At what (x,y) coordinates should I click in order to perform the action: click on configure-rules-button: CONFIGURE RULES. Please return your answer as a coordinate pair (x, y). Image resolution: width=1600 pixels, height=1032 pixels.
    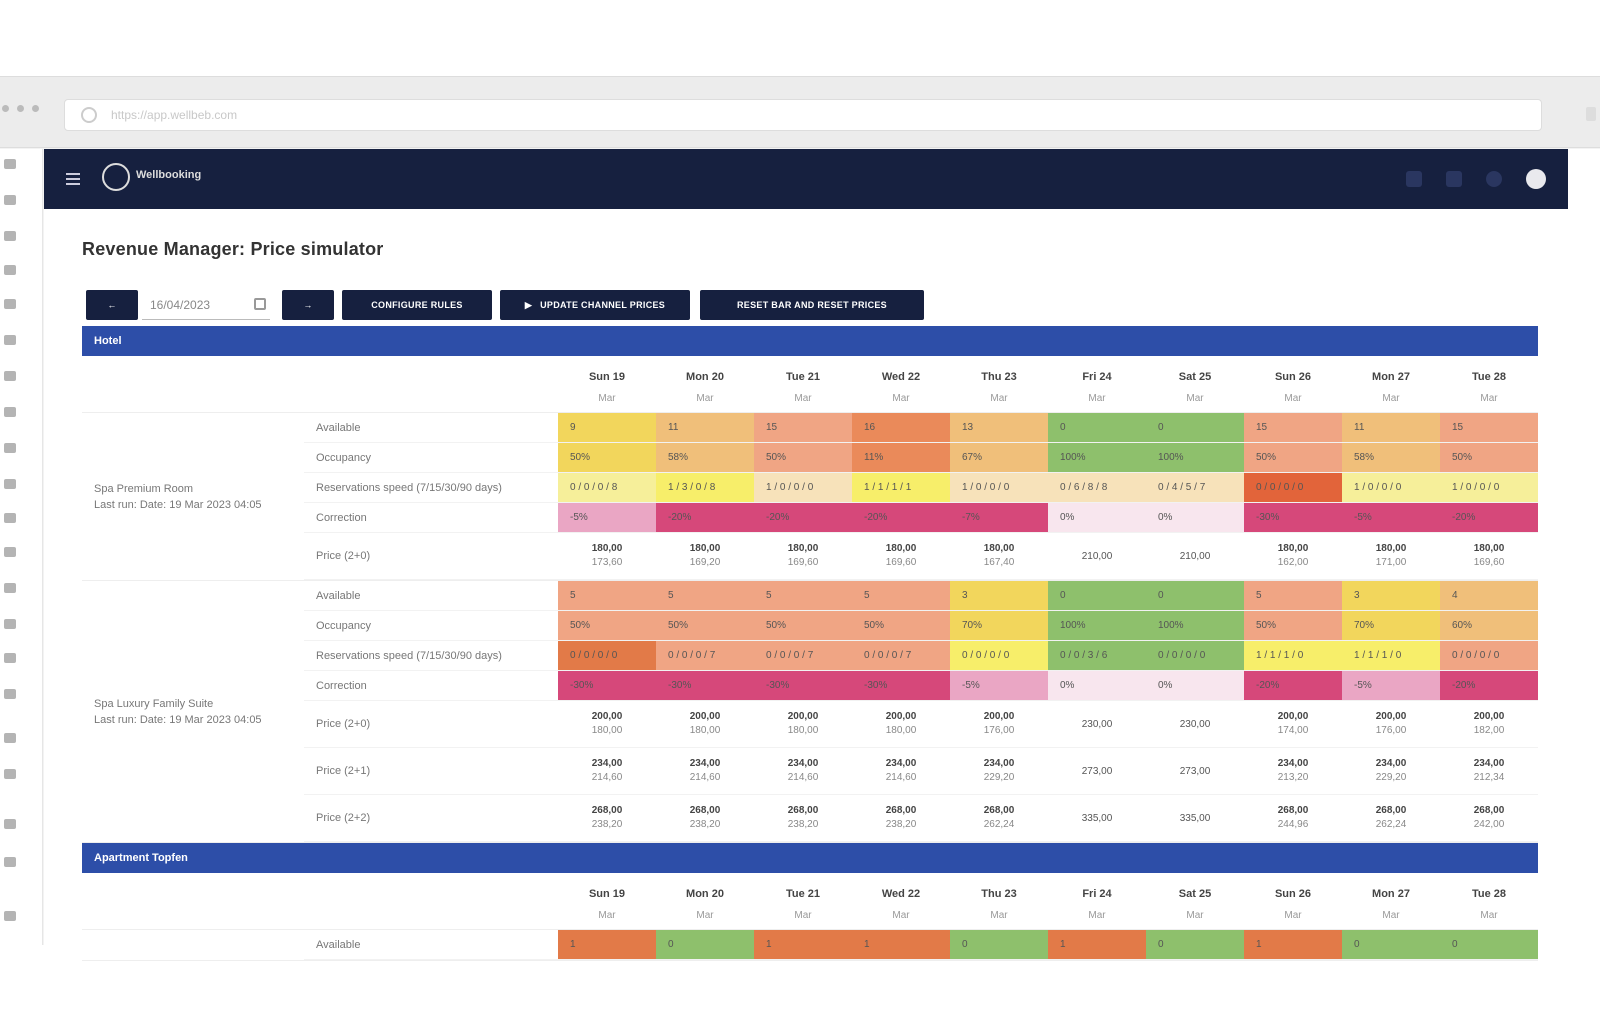
    Looking at the image, I should click on (417, 305).